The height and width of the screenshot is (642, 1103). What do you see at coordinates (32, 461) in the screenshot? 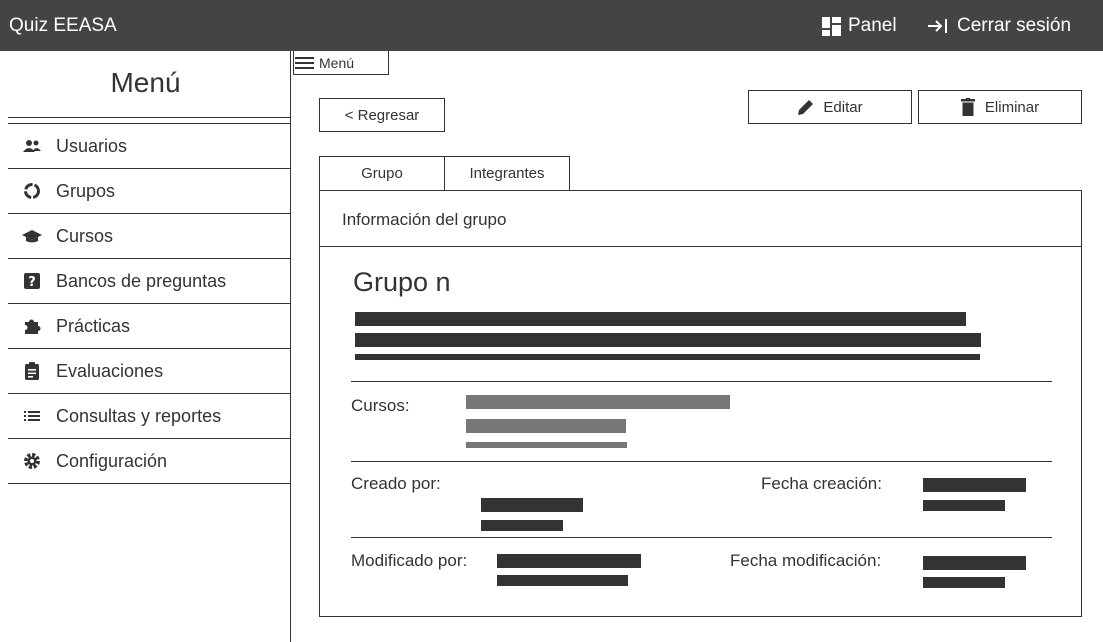
I see `gear-icon` at bounding box center [32, 461].